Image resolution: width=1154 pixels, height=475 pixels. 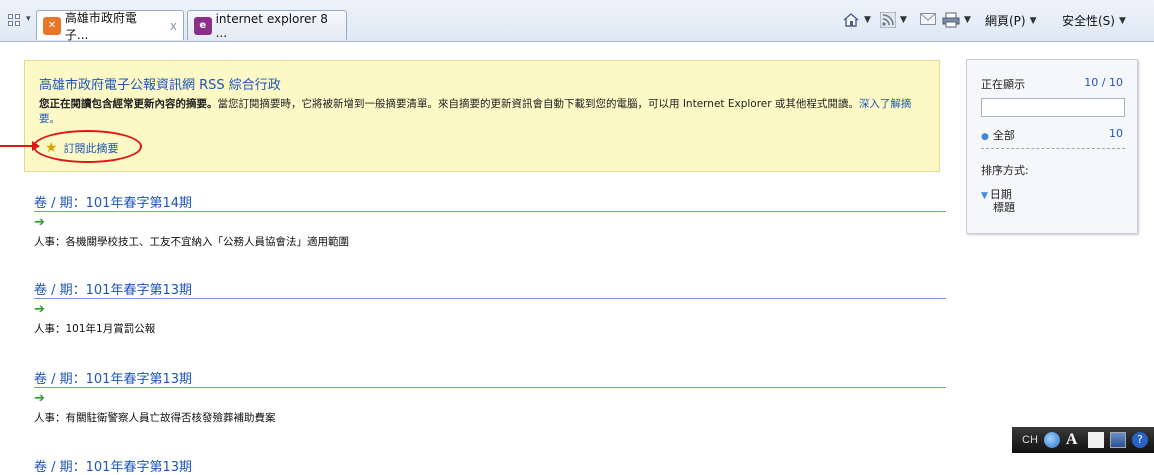 What do you see at coordinates (1052, 135) in the screenshot?
I see `category-all: ● 全部 10` at bounding box center [1052, 135].